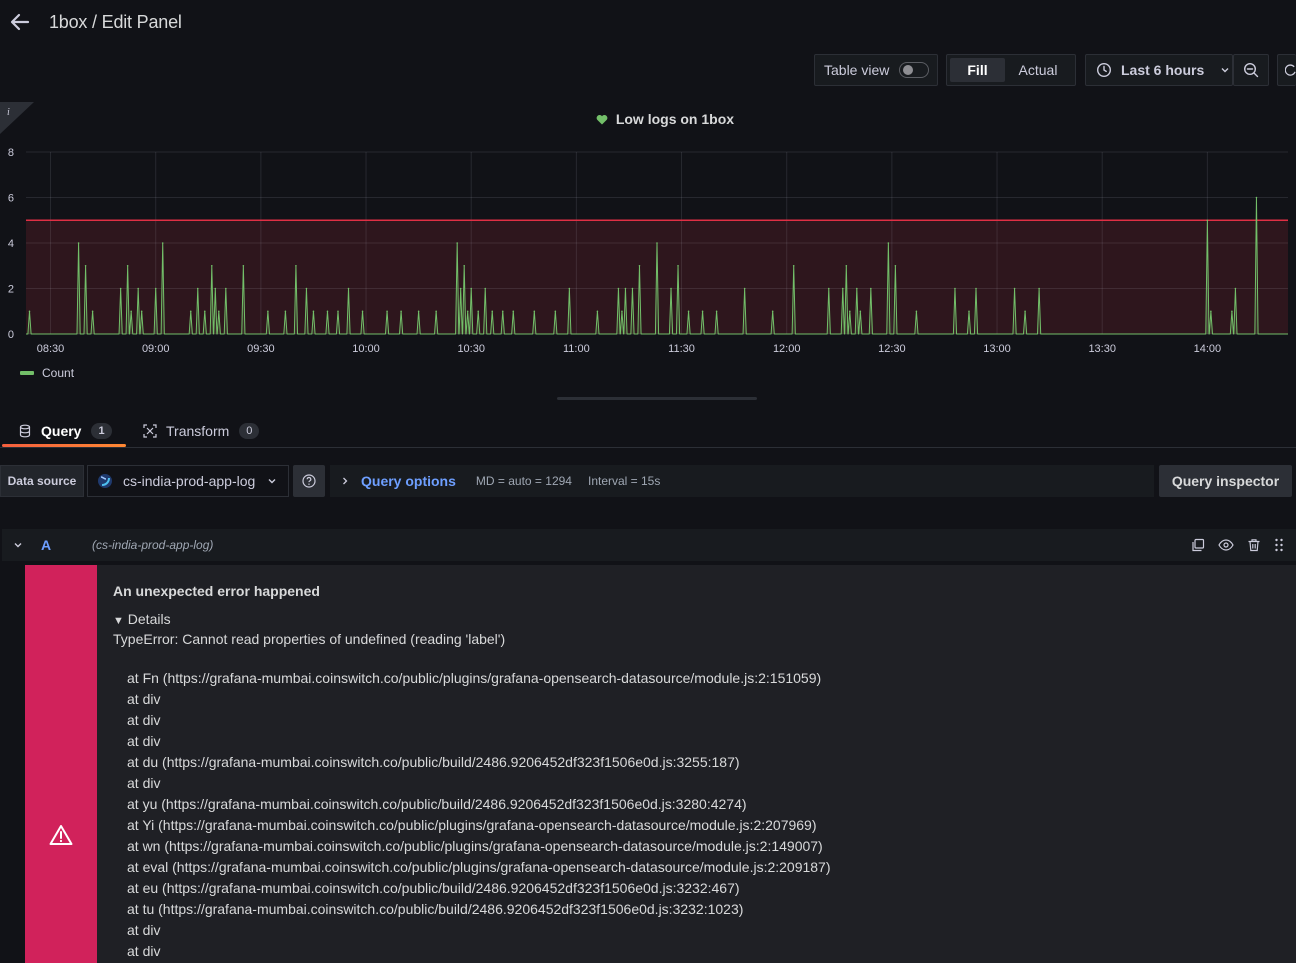 Image resolution: width=1296 pixels, height=963 pixels. I want to click on active-tab-indicator, so click(64, 445).